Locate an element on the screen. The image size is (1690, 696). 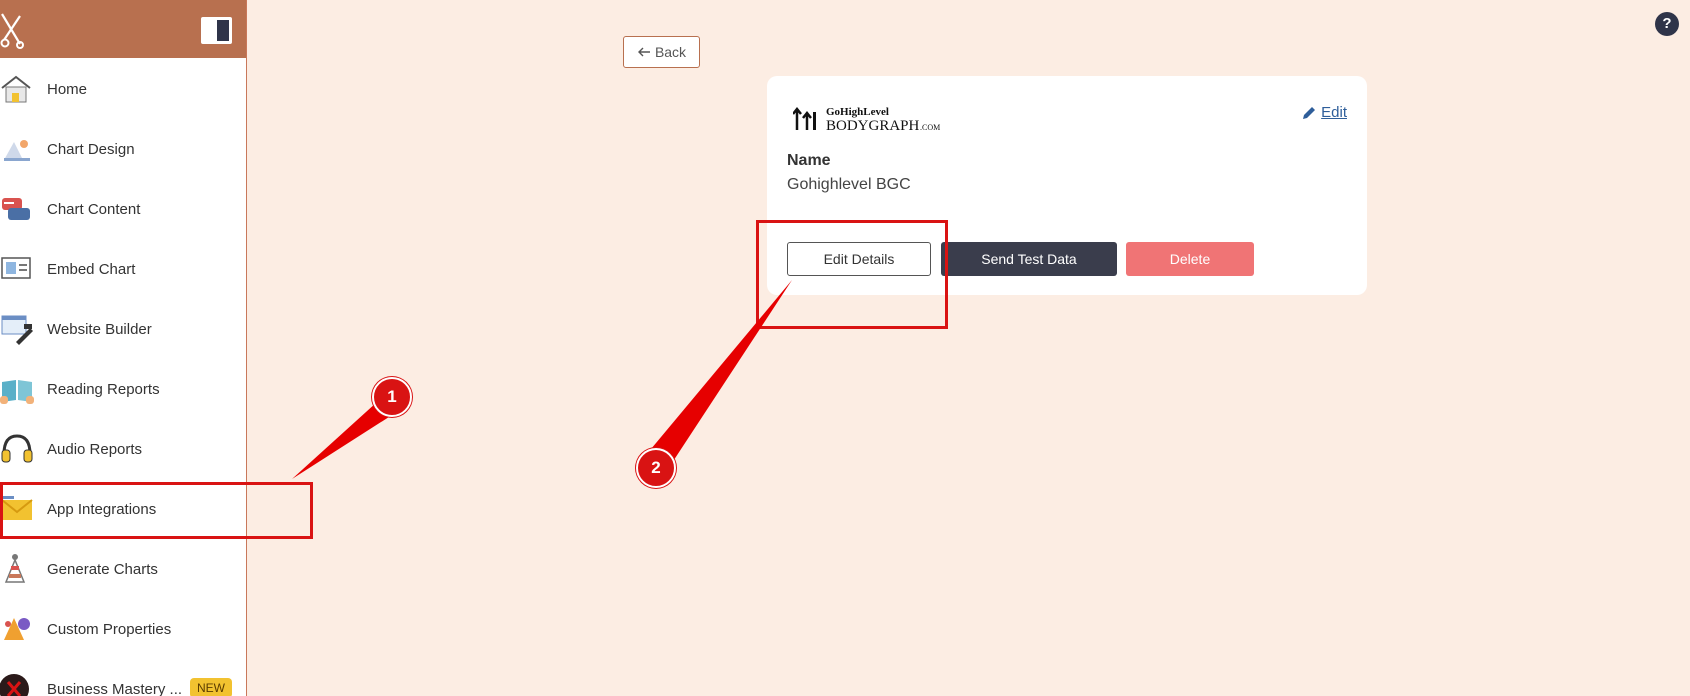
sidebar-item-label: Website Builder is located at coordinates (99, 329).